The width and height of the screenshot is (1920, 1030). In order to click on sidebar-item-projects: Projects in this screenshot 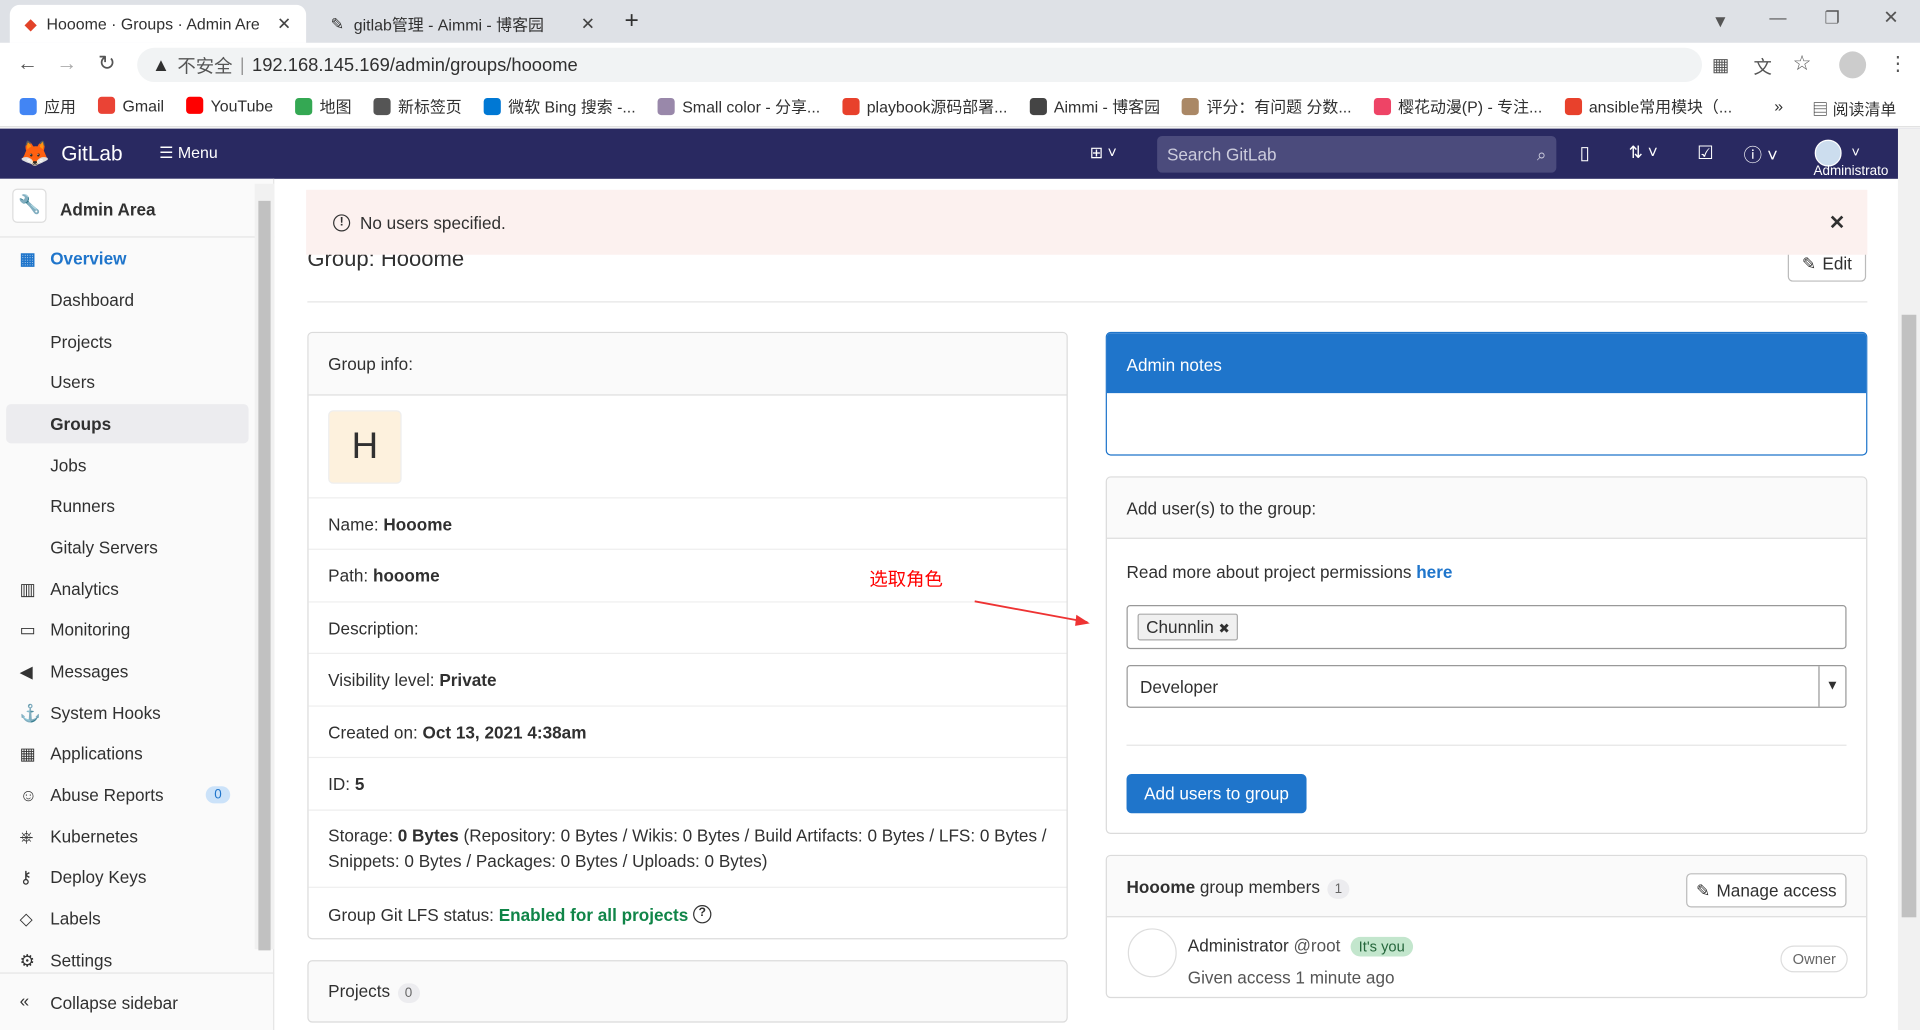, I will do `click(125, 341)`.